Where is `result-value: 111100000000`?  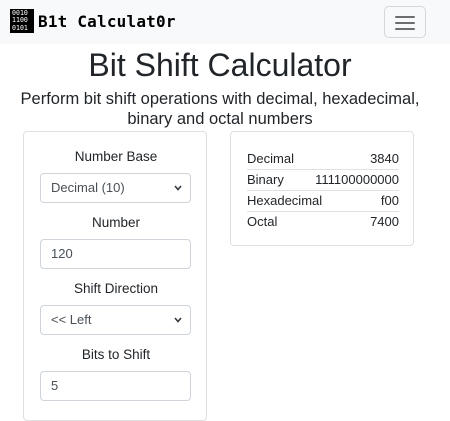 result-value: 111100000000 is located at coordinates (357, 179).